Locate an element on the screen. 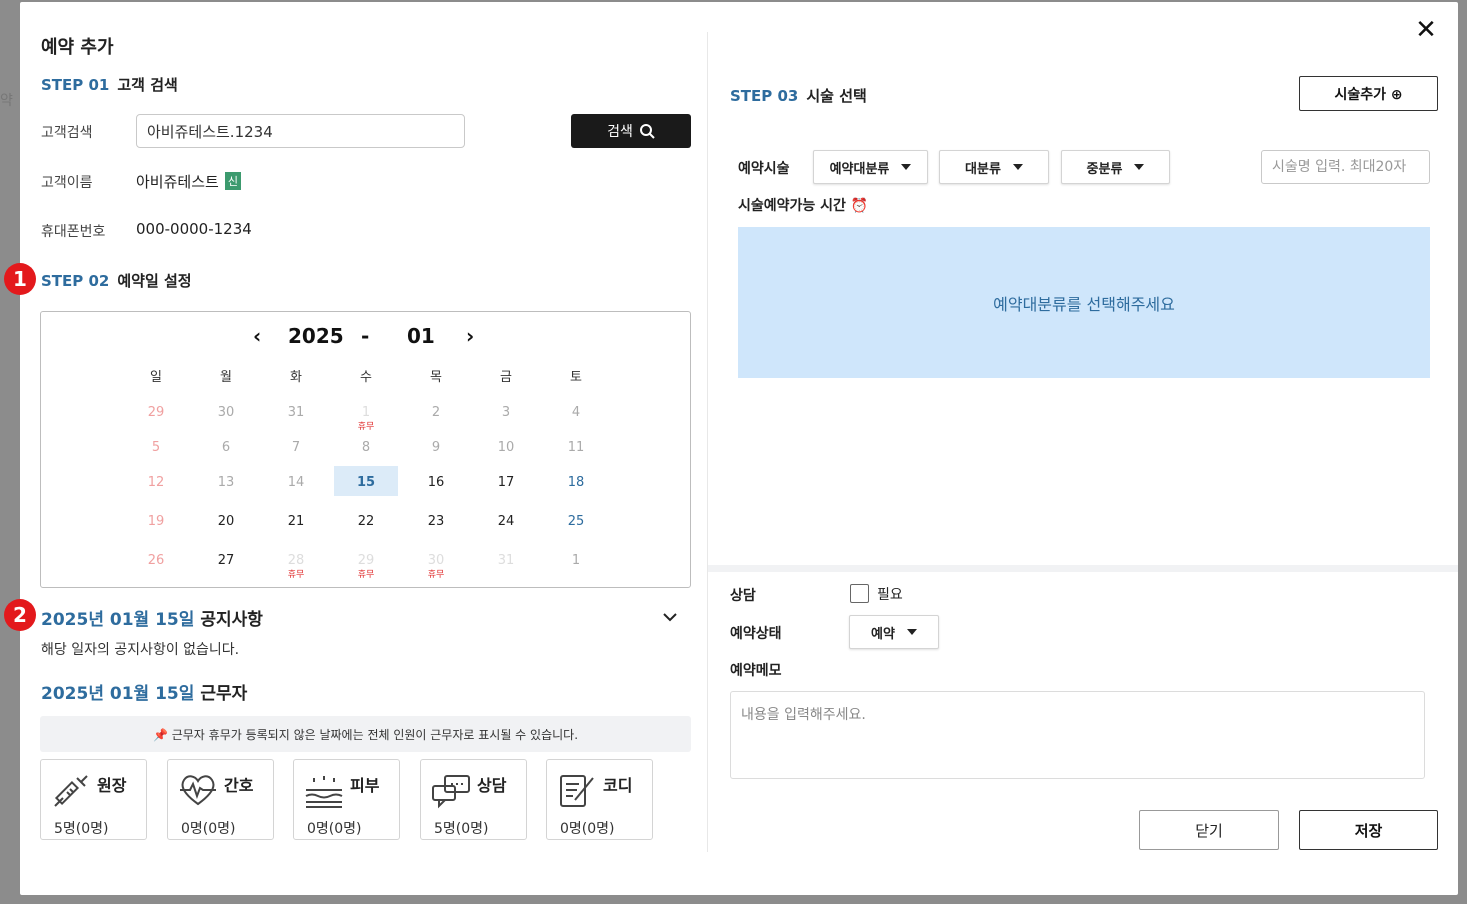 This screenshot has height=904, width=1467. calendar-day: 19 is located at coordinates (156, 521).